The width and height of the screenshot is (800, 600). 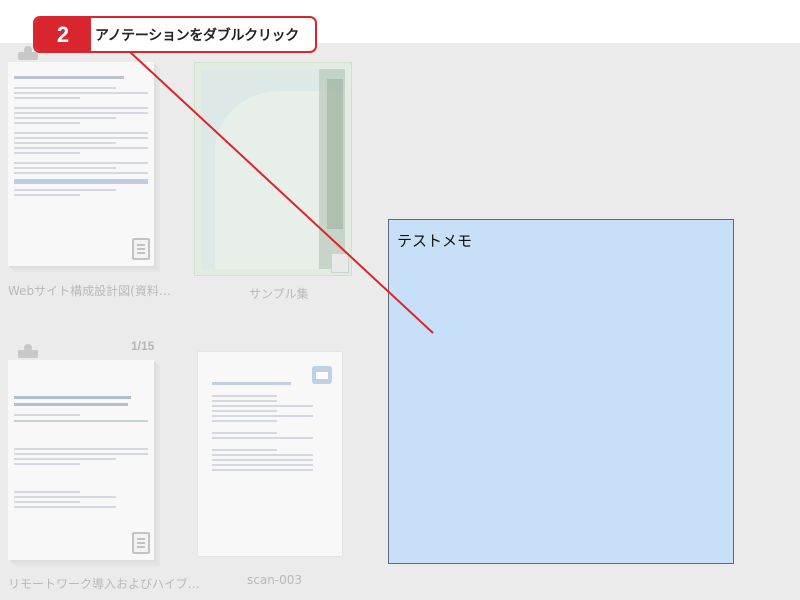 What do you see at coordinates (270, 454) in the screenshot?
I see `scan-thumbnail` at bounding box center [270, 454].